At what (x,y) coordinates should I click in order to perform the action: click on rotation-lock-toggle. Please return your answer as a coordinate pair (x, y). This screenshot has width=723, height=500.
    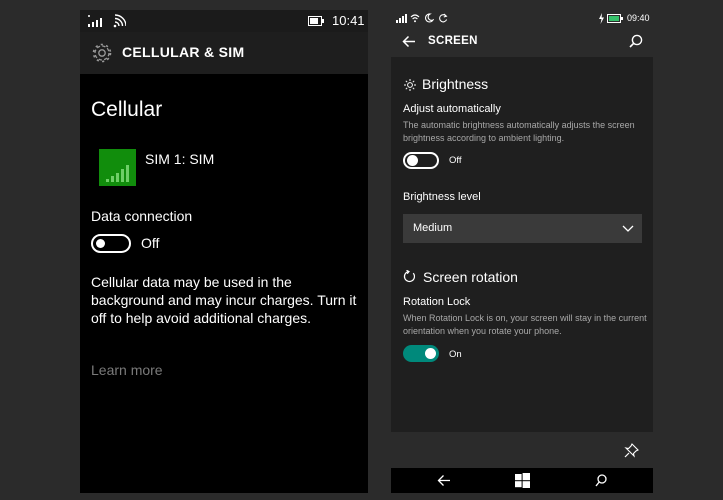
    Looking at the image, I should click on (421, 353).